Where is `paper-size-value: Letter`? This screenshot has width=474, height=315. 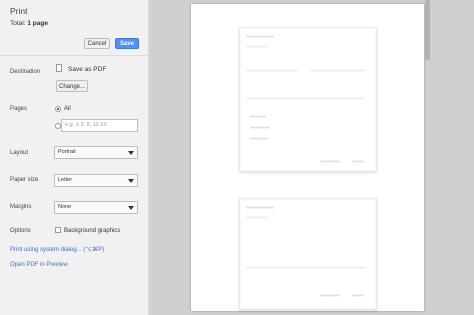 paper-size-value: Letter is located at coordinates (65, 180).